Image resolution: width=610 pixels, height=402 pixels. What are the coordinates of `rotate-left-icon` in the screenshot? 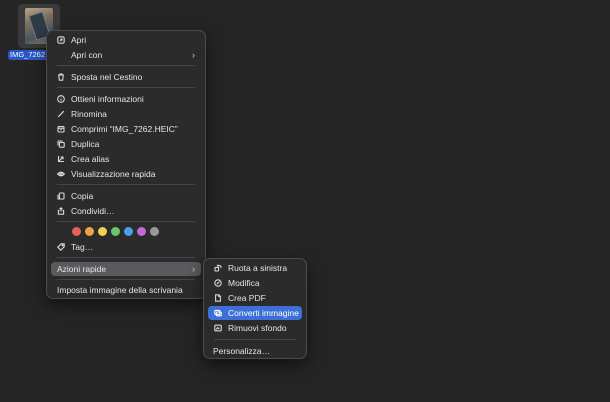 It's located at (218, 268).